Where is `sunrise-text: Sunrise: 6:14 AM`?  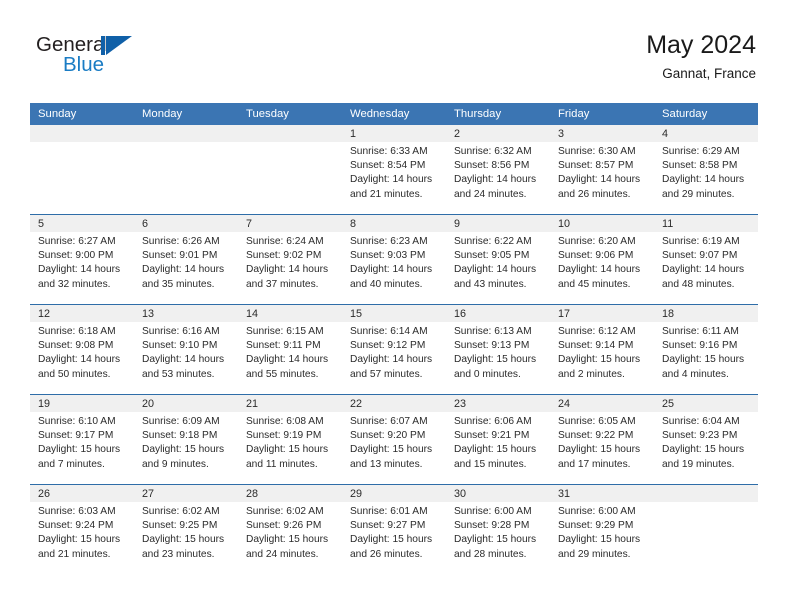 sunrise-text: Sunrise: 6:14 AM is located at coordinates (389, 331).